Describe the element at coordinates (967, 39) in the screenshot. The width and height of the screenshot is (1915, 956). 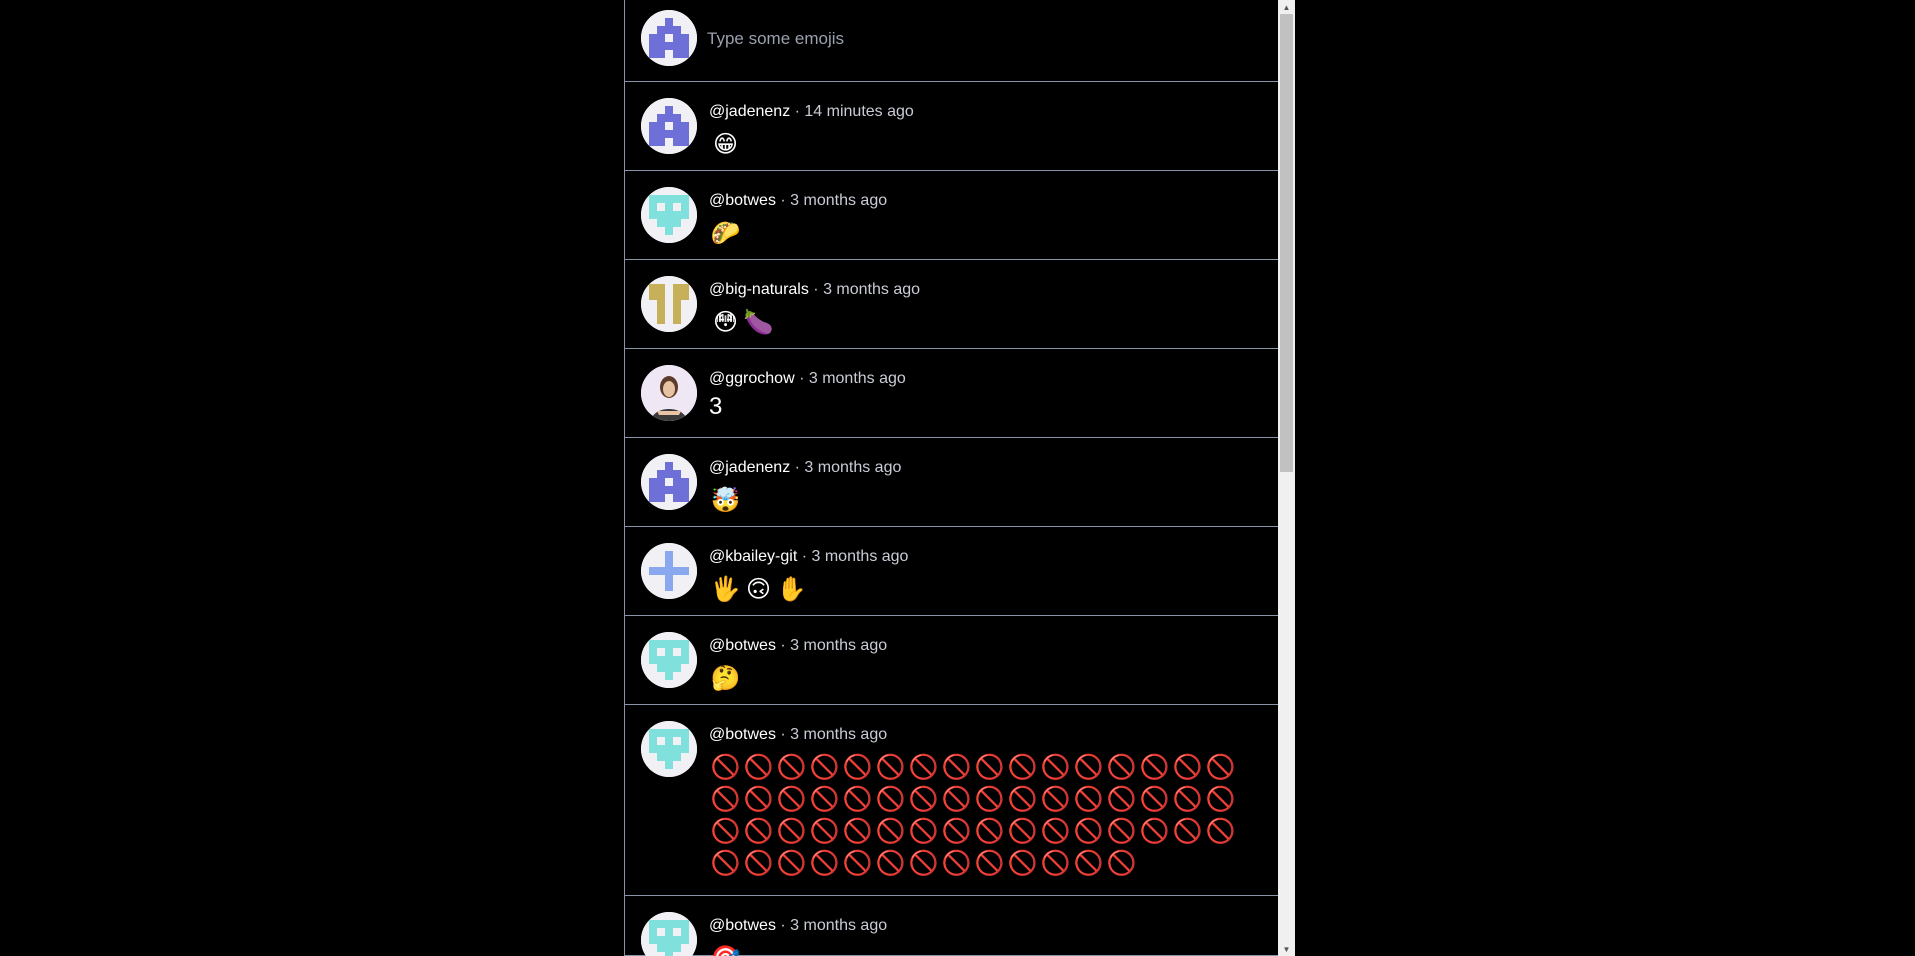
I see `emoji-input` at that location.